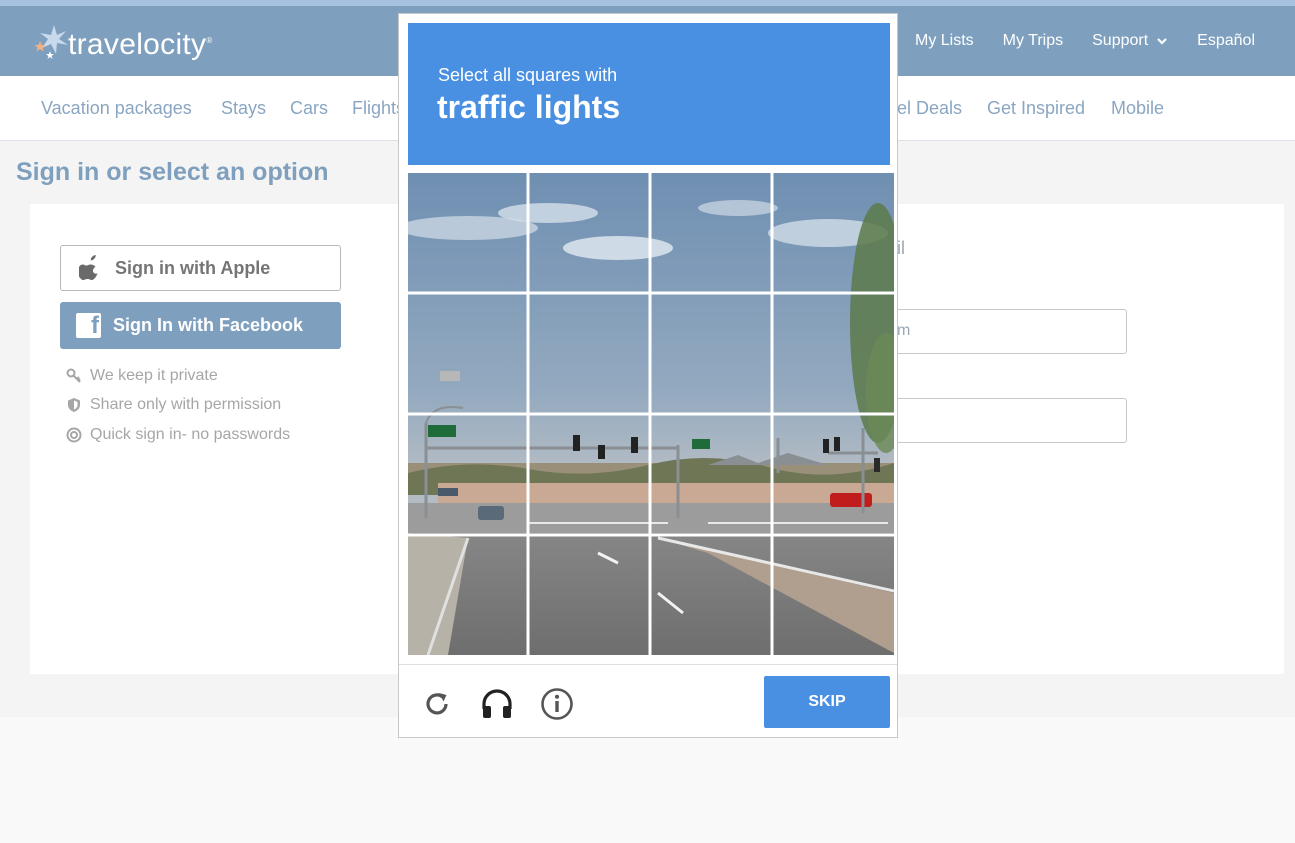  I want to click on sign-in-apple-button: Sign in with Apple, so click(200, 268).